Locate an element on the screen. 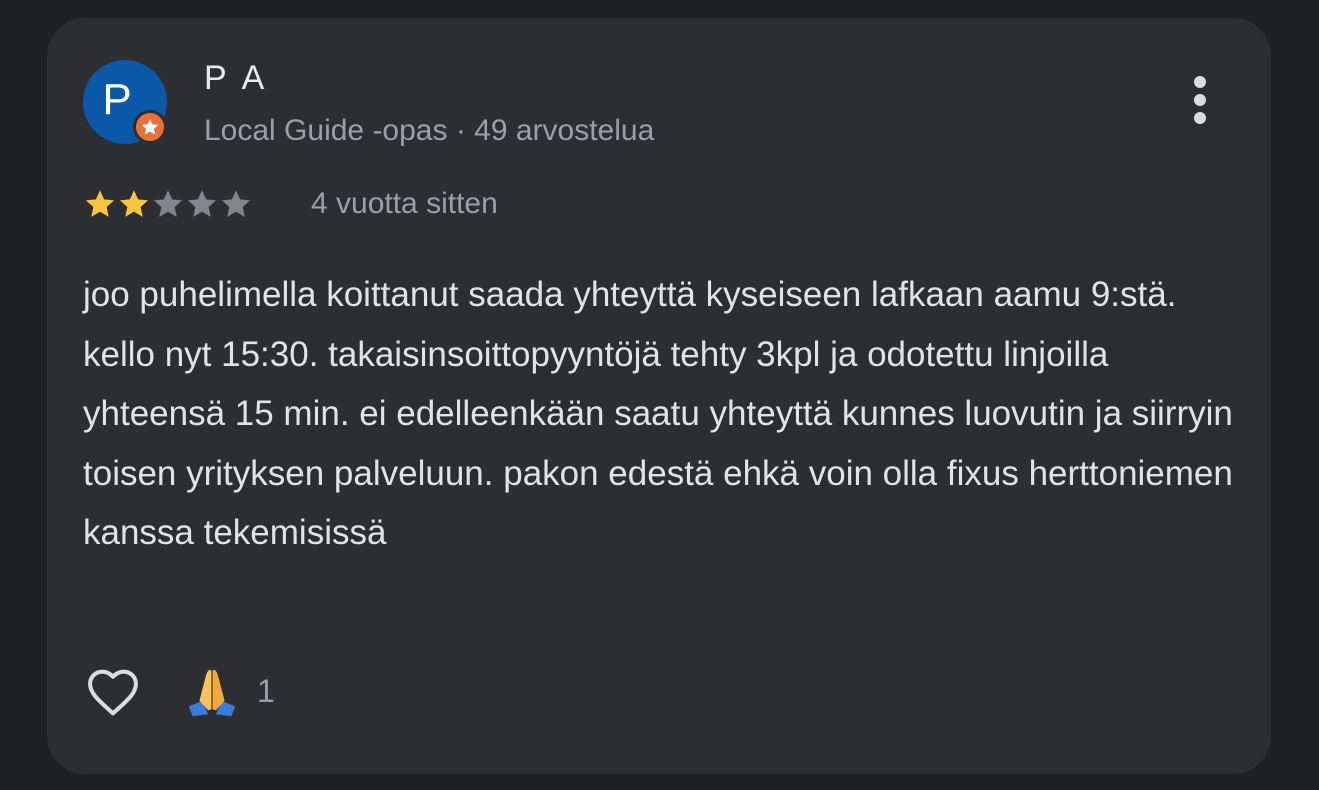 The width and height of the screenshot is (1319, 790). local-guide-badge-icon is located at coordinates (150, 127).